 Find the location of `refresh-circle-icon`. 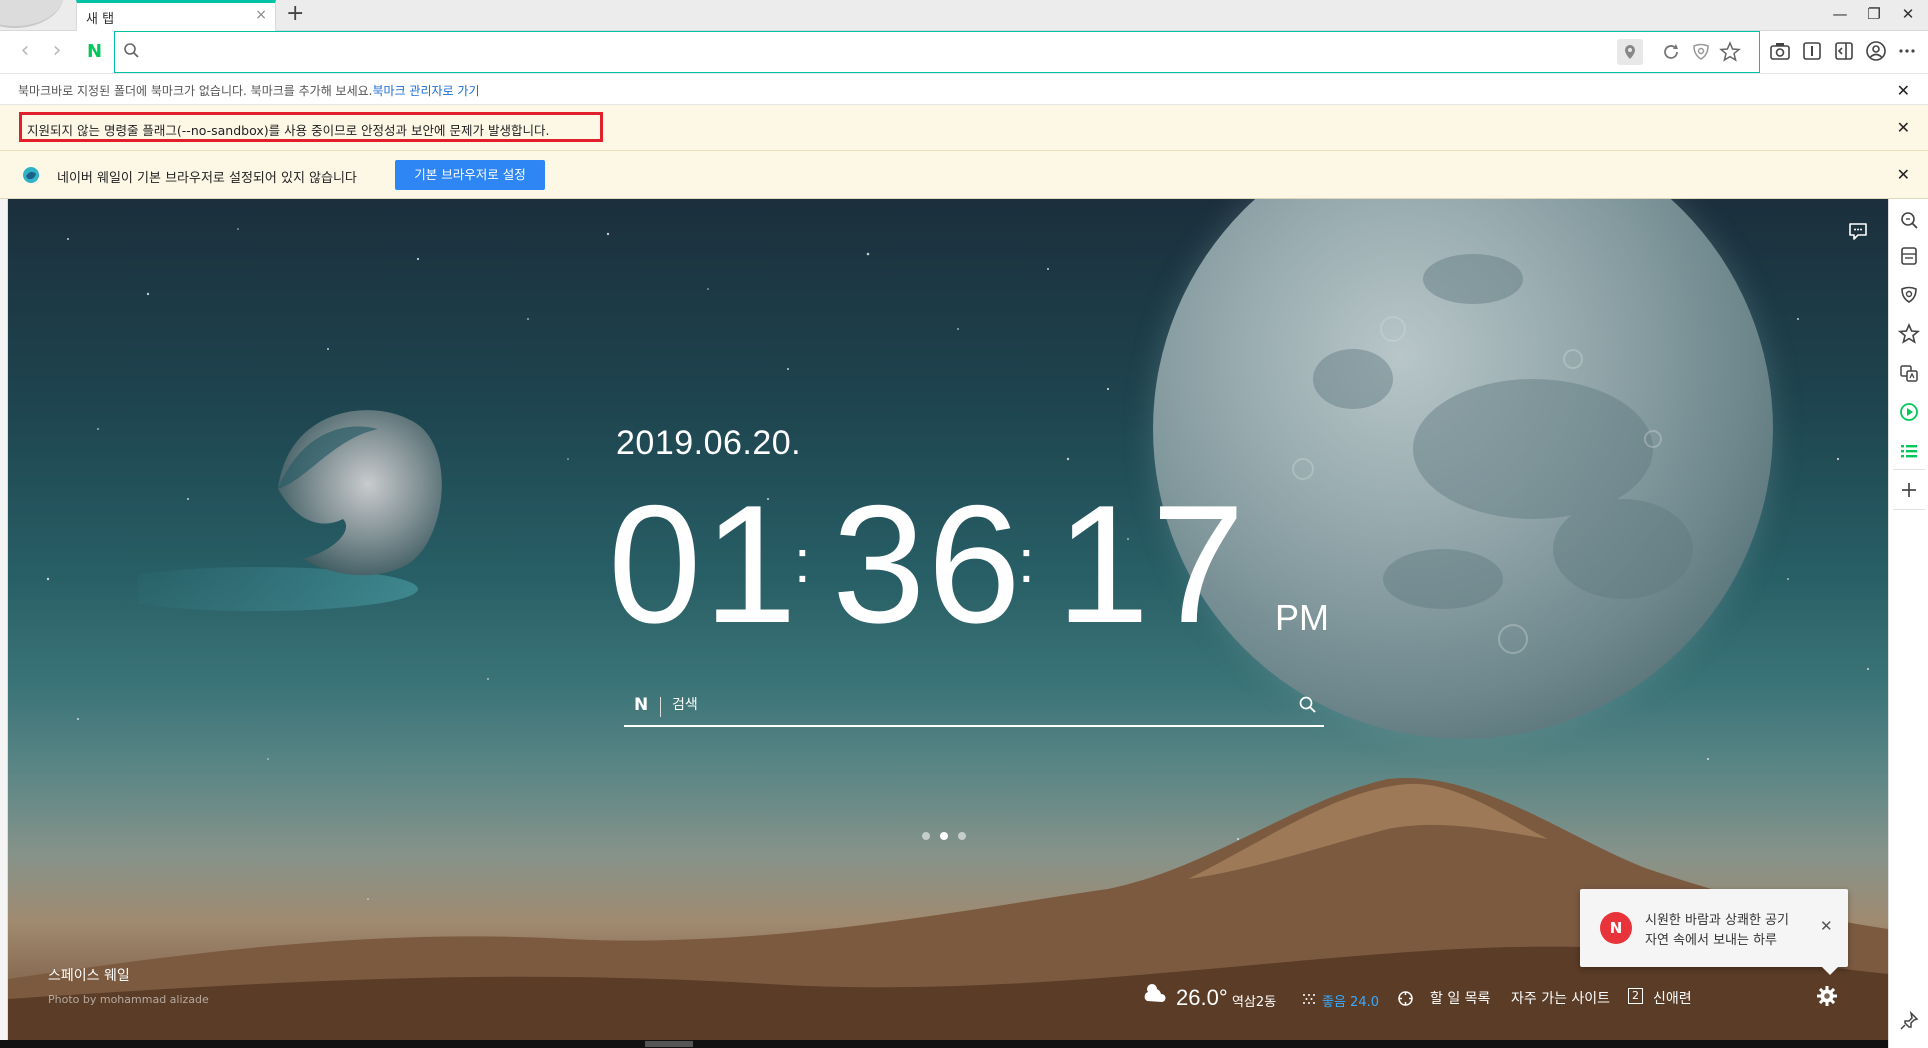

refresh-circle-icon is located at coordinates (1405, 998).